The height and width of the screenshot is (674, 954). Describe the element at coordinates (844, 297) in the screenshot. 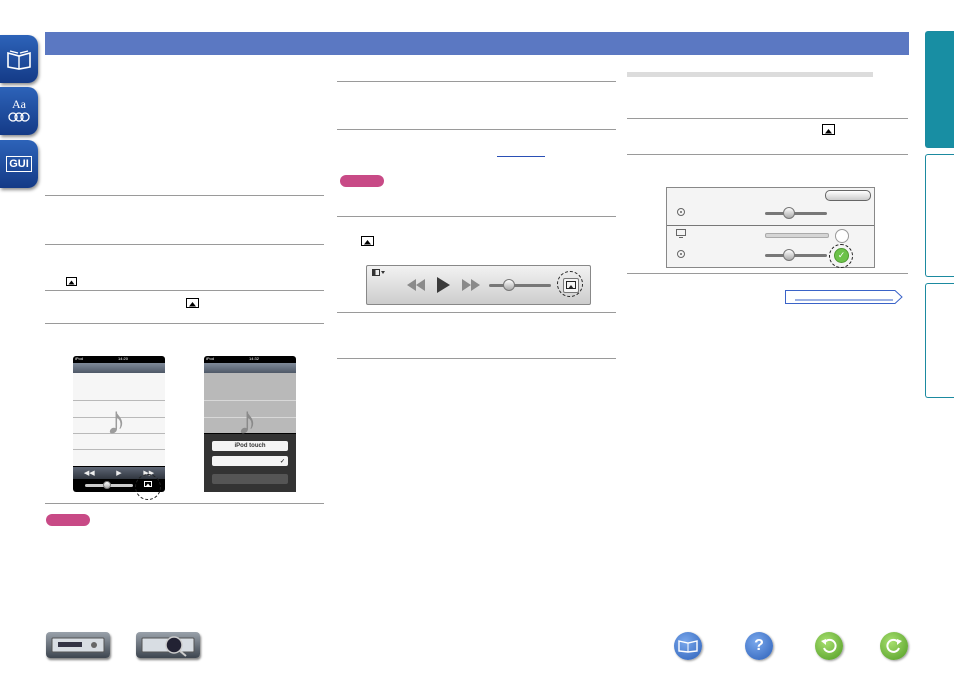

I see `page-link-arrow` at that location.